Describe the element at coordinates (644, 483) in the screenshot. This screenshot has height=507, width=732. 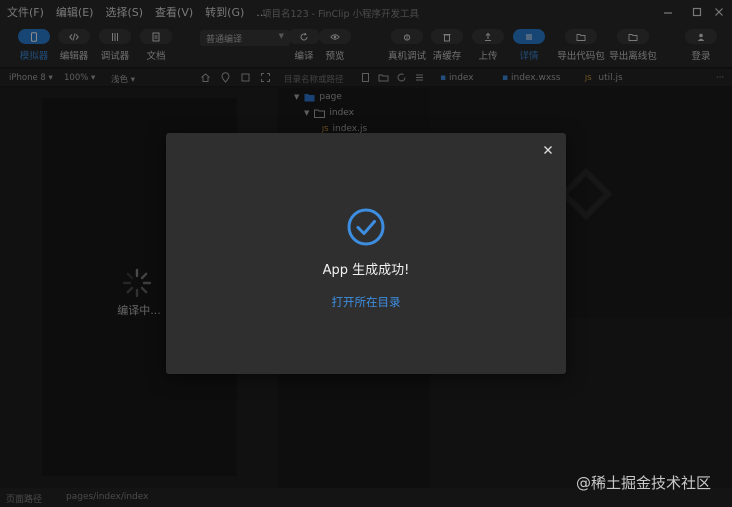
I see `watermark: @稀土掘金技术社区` at that location.